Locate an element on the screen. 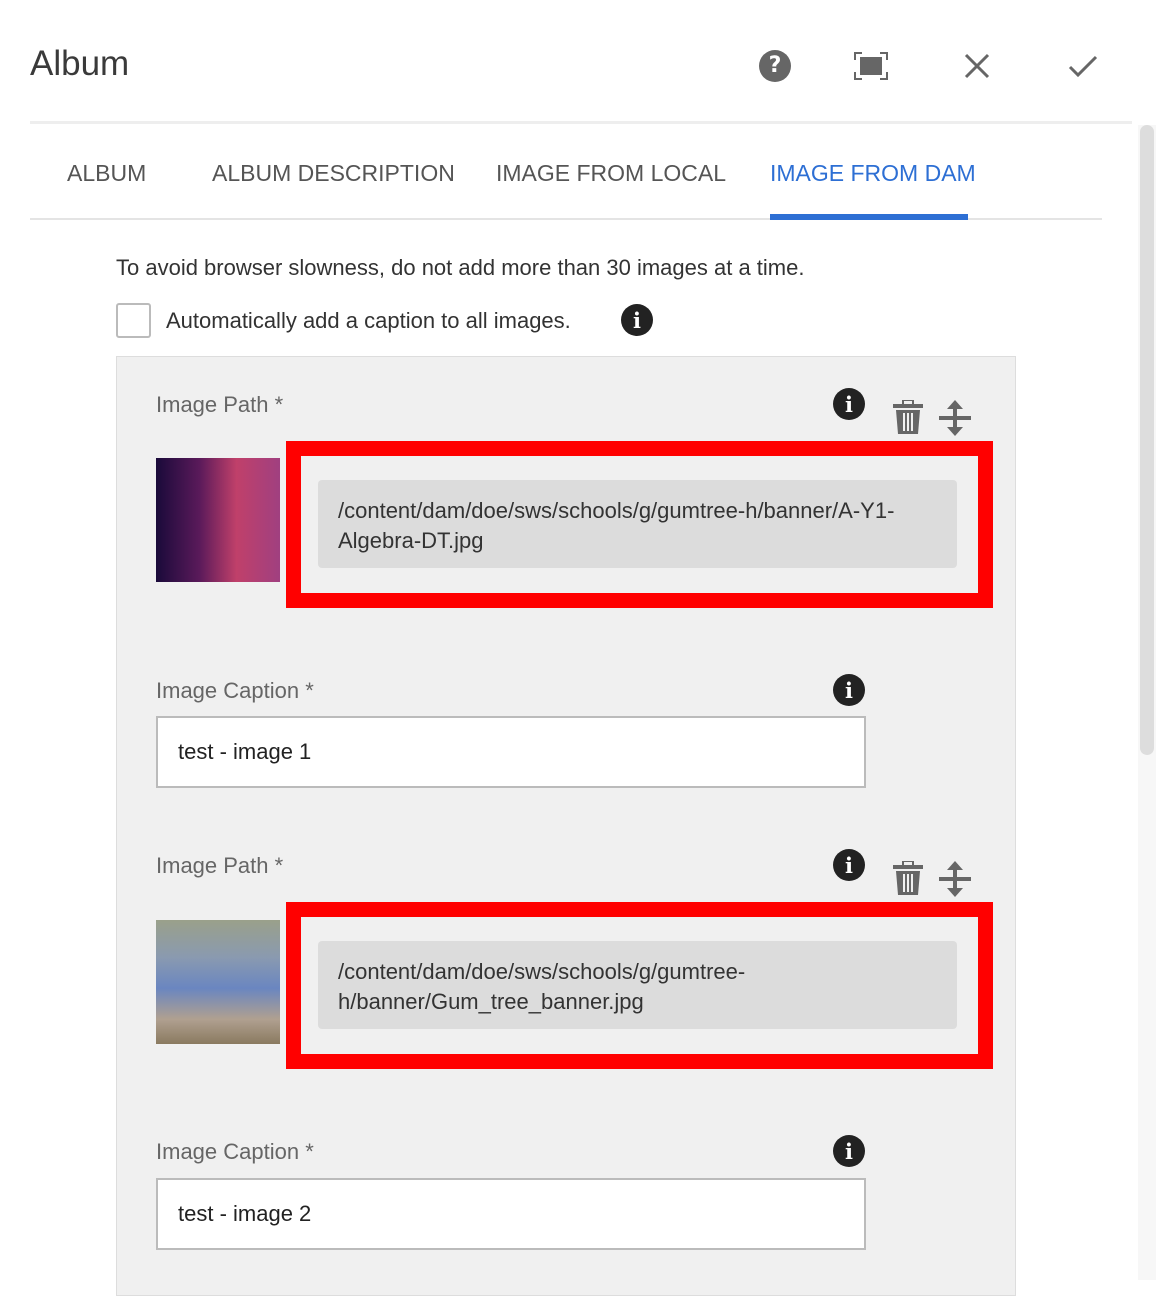  fullscreen-icon is located at coordinates (871, 66).